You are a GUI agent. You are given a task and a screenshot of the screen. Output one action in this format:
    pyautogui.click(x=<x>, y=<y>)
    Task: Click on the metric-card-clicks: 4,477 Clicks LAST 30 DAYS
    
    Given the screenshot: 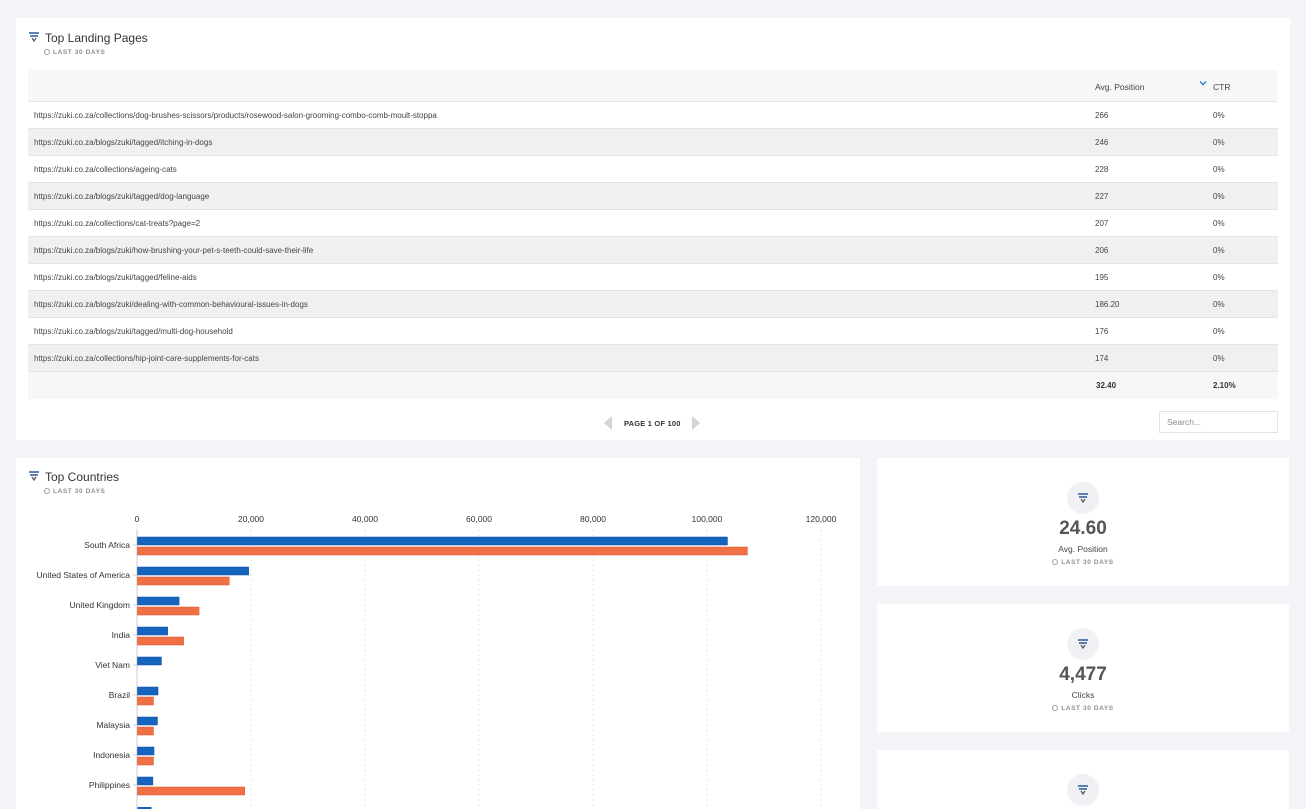 What is the action you would take?
    pyautogui.click(x=1083, y=668)
    